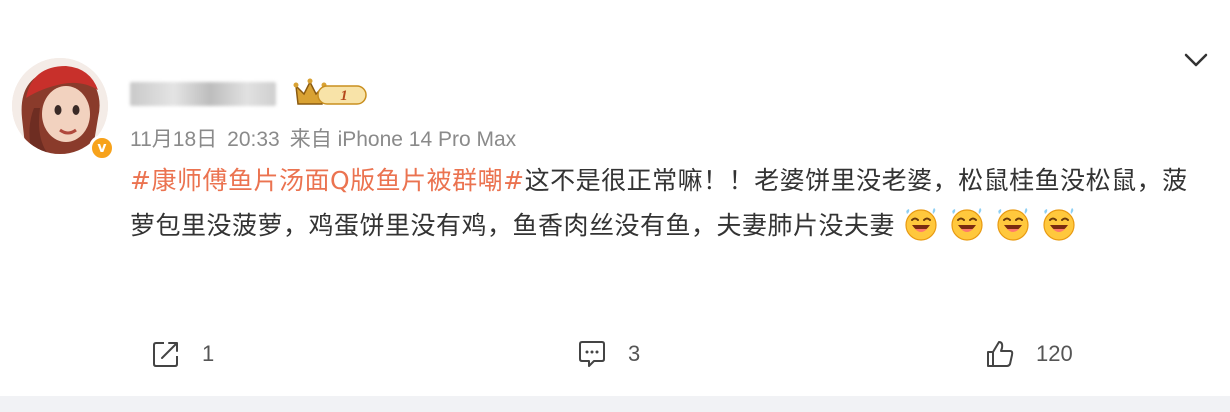 The width and height of the screenshot is (1230, 412). I want to click on post-time: 20:33, so click(253, 139).